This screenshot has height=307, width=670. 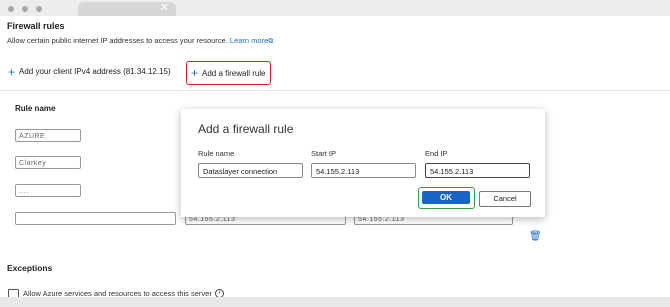 What do you see at coordinates (48, 135) in the screenshot?
I see `rule-name-input: AZURE` at bounding box center [48, 135].